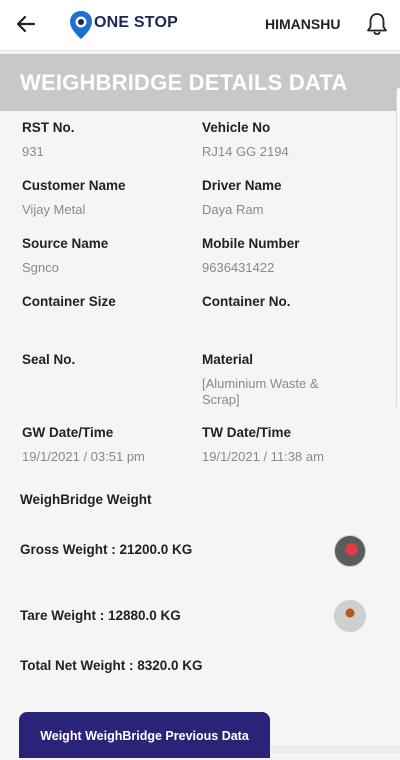 This screenshot has width=400, height=760. I want to click on customer-label: Customer Name, so click(74, 185).